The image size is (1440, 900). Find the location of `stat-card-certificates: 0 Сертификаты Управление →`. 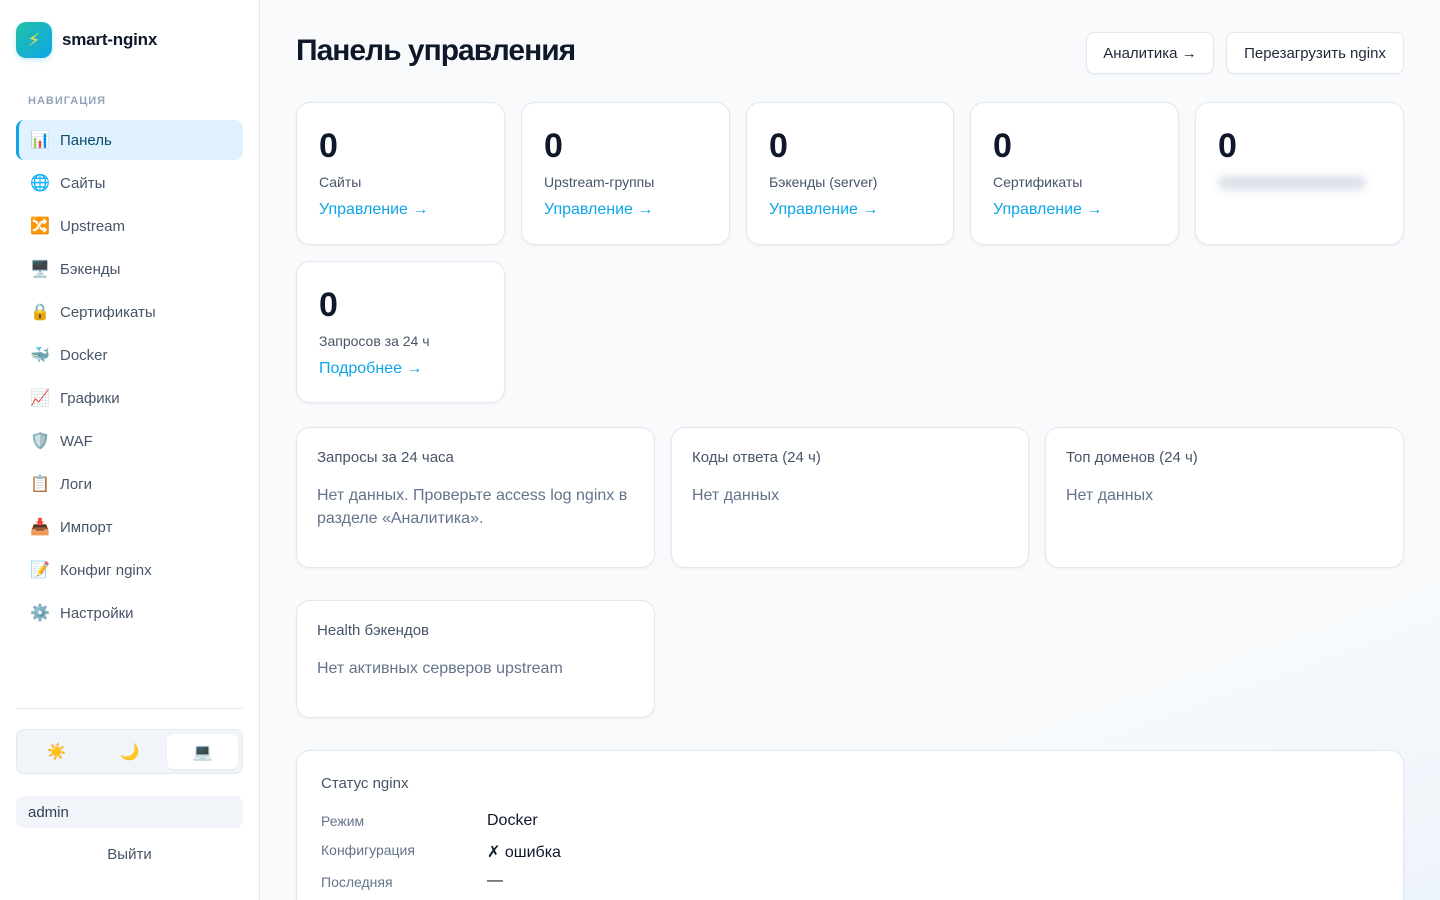

stat-card-certificates: 0 Сертификаты Управление → is located at coordinates (1074, 173).